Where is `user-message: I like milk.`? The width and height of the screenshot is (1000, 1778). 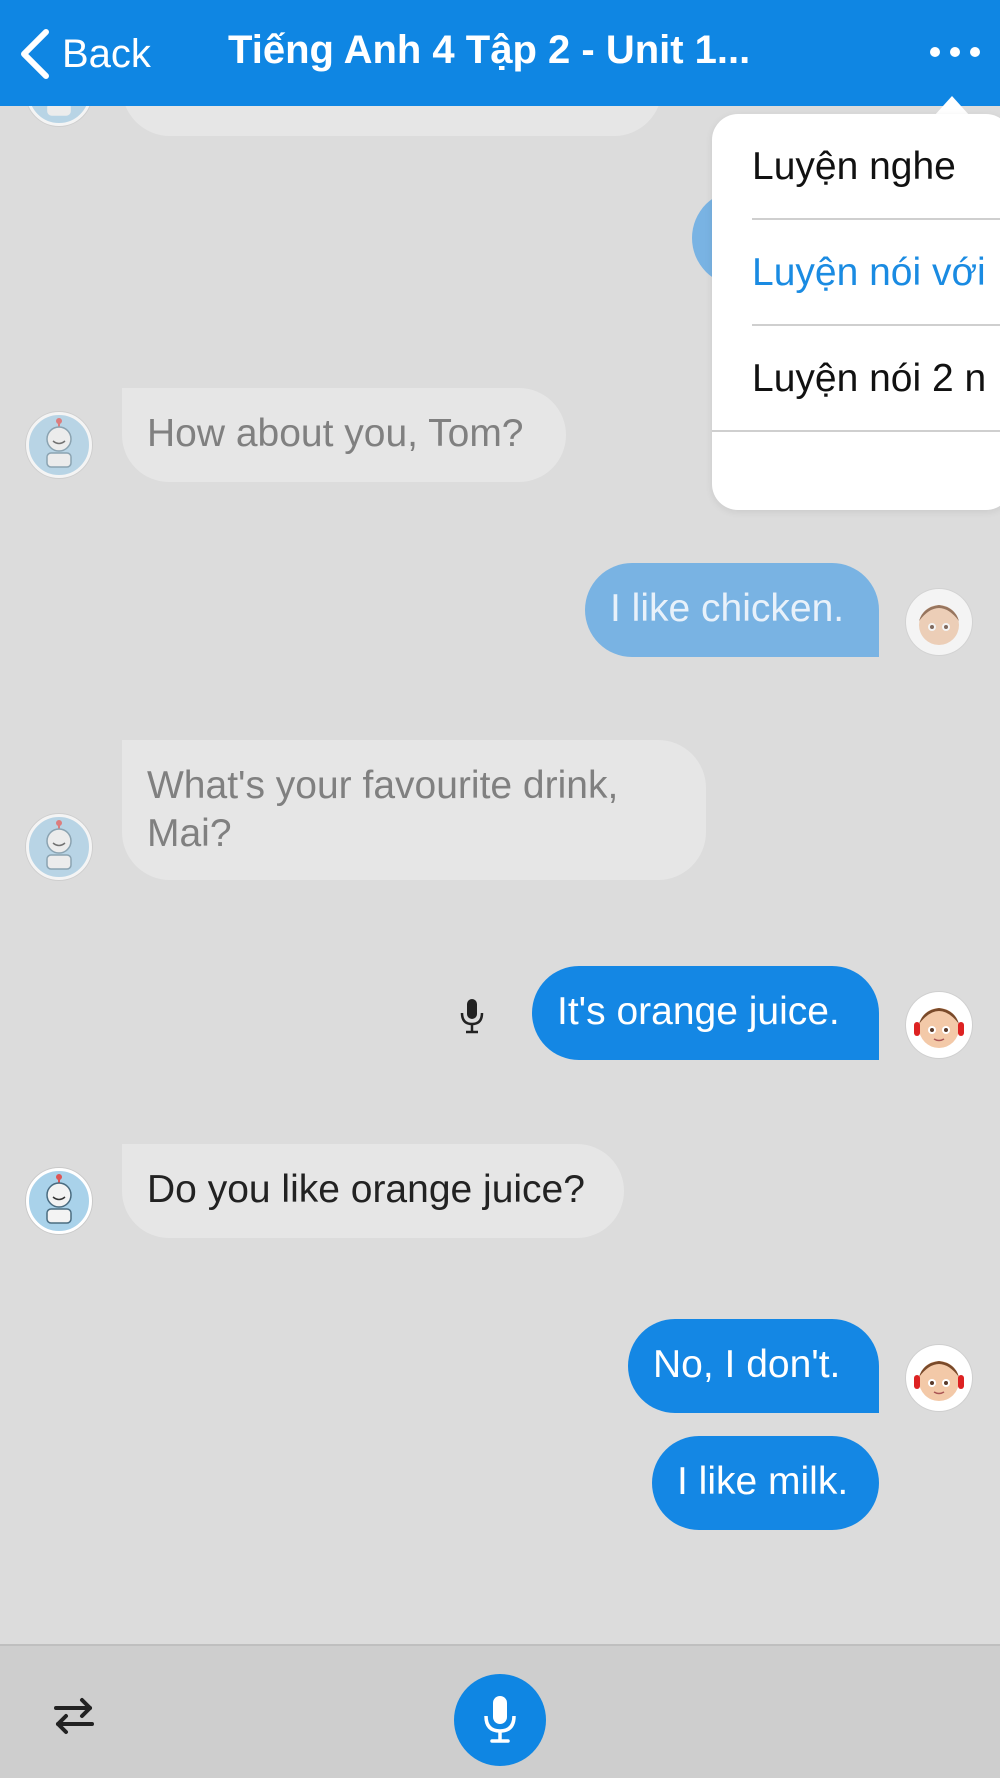
user-message: I like milk. is located at coordinates (765, 1483).